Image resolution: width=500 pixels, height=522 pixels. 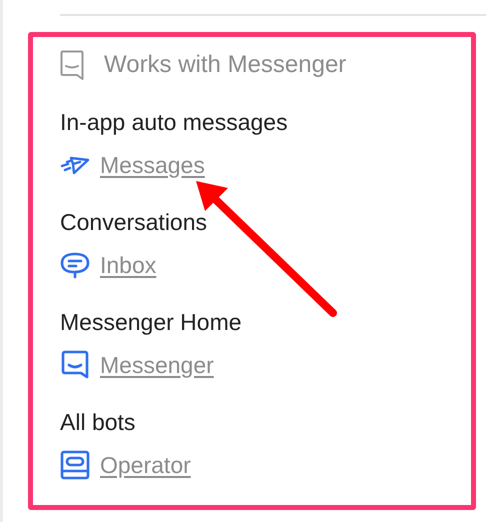 I want to click on feature-label: Messenger Home, so click(x=151, y=322).